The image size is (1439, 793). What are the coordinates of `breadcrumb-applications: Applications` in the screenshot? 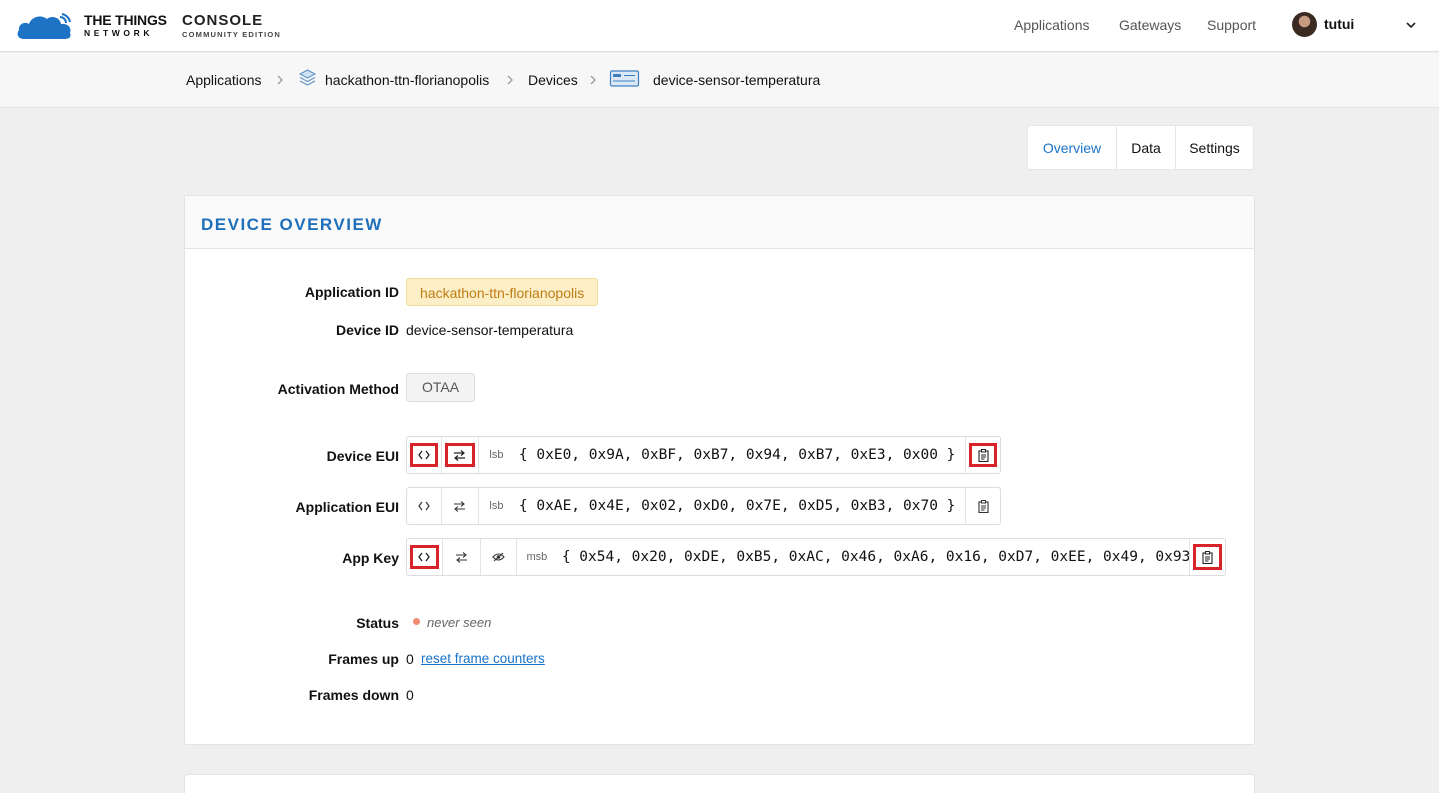 It's located at (224, 80).